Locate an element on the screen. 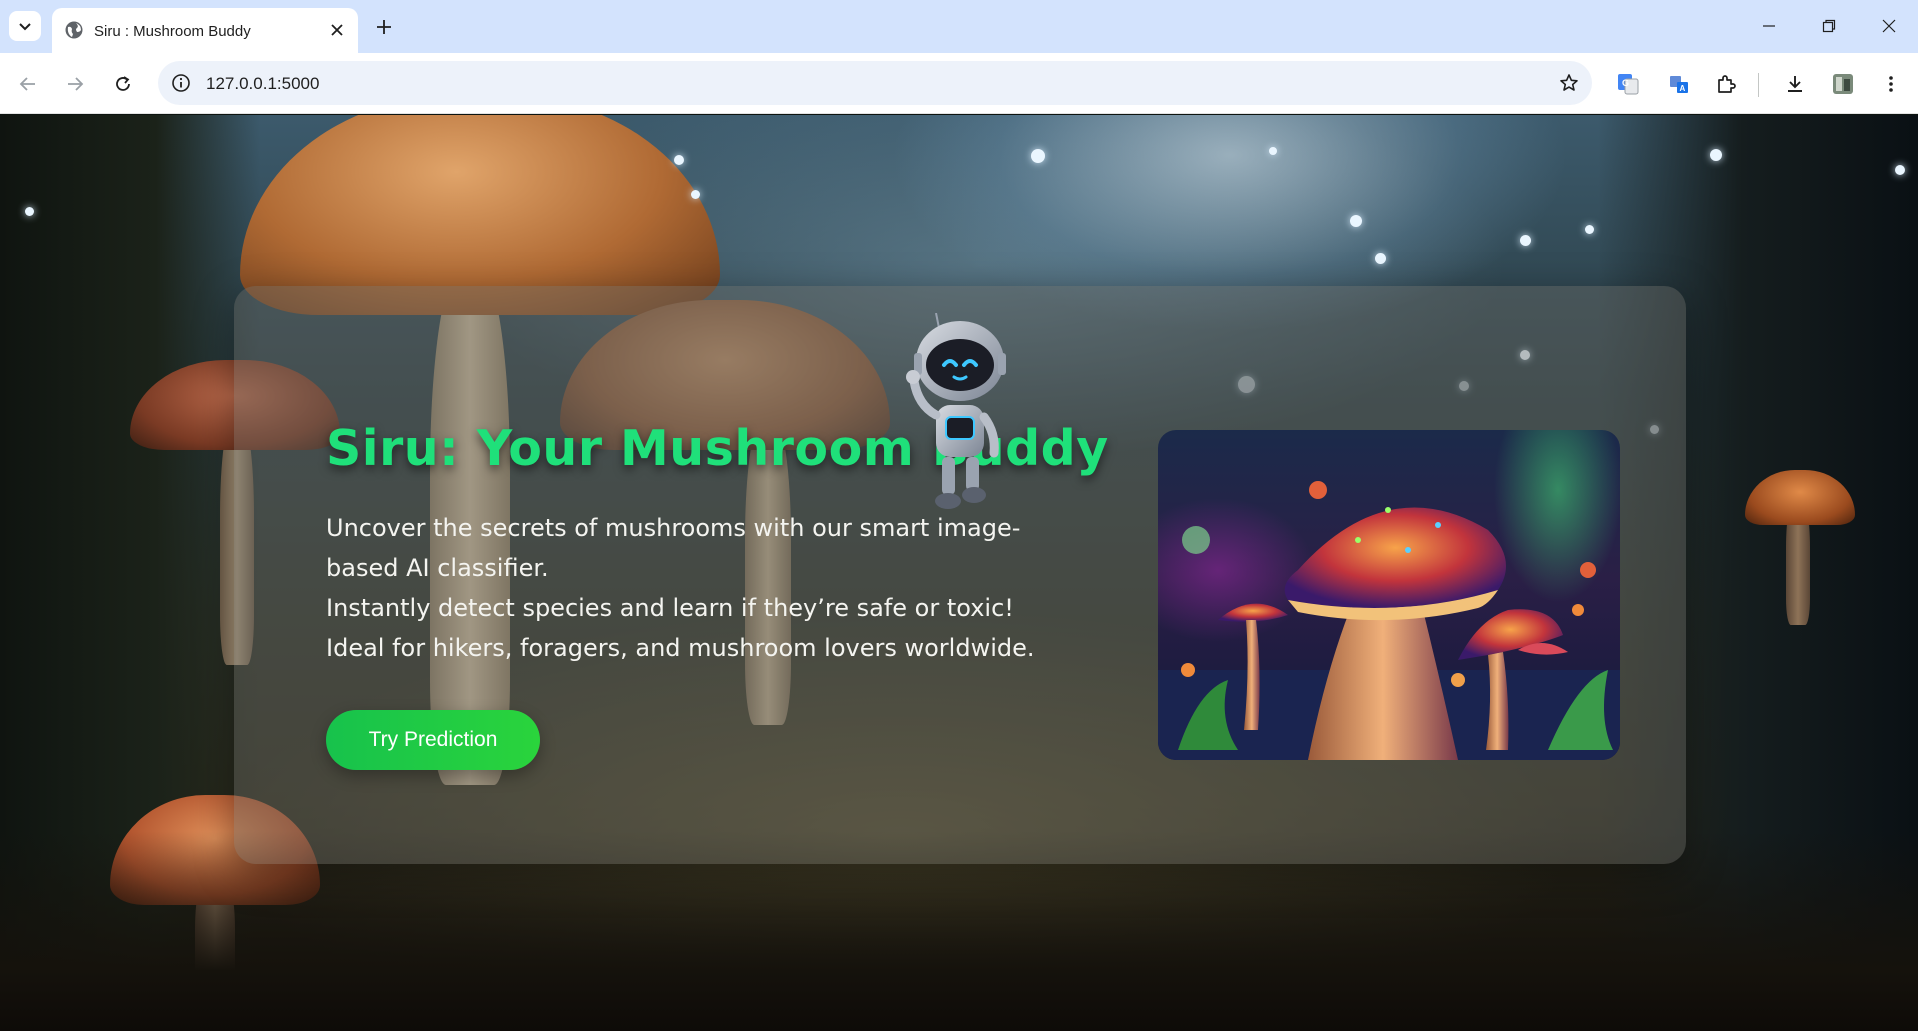 This screenshot has height=1031, width=1918. try-prediction-button: Try Prediction is located at coordinates (433, 740).